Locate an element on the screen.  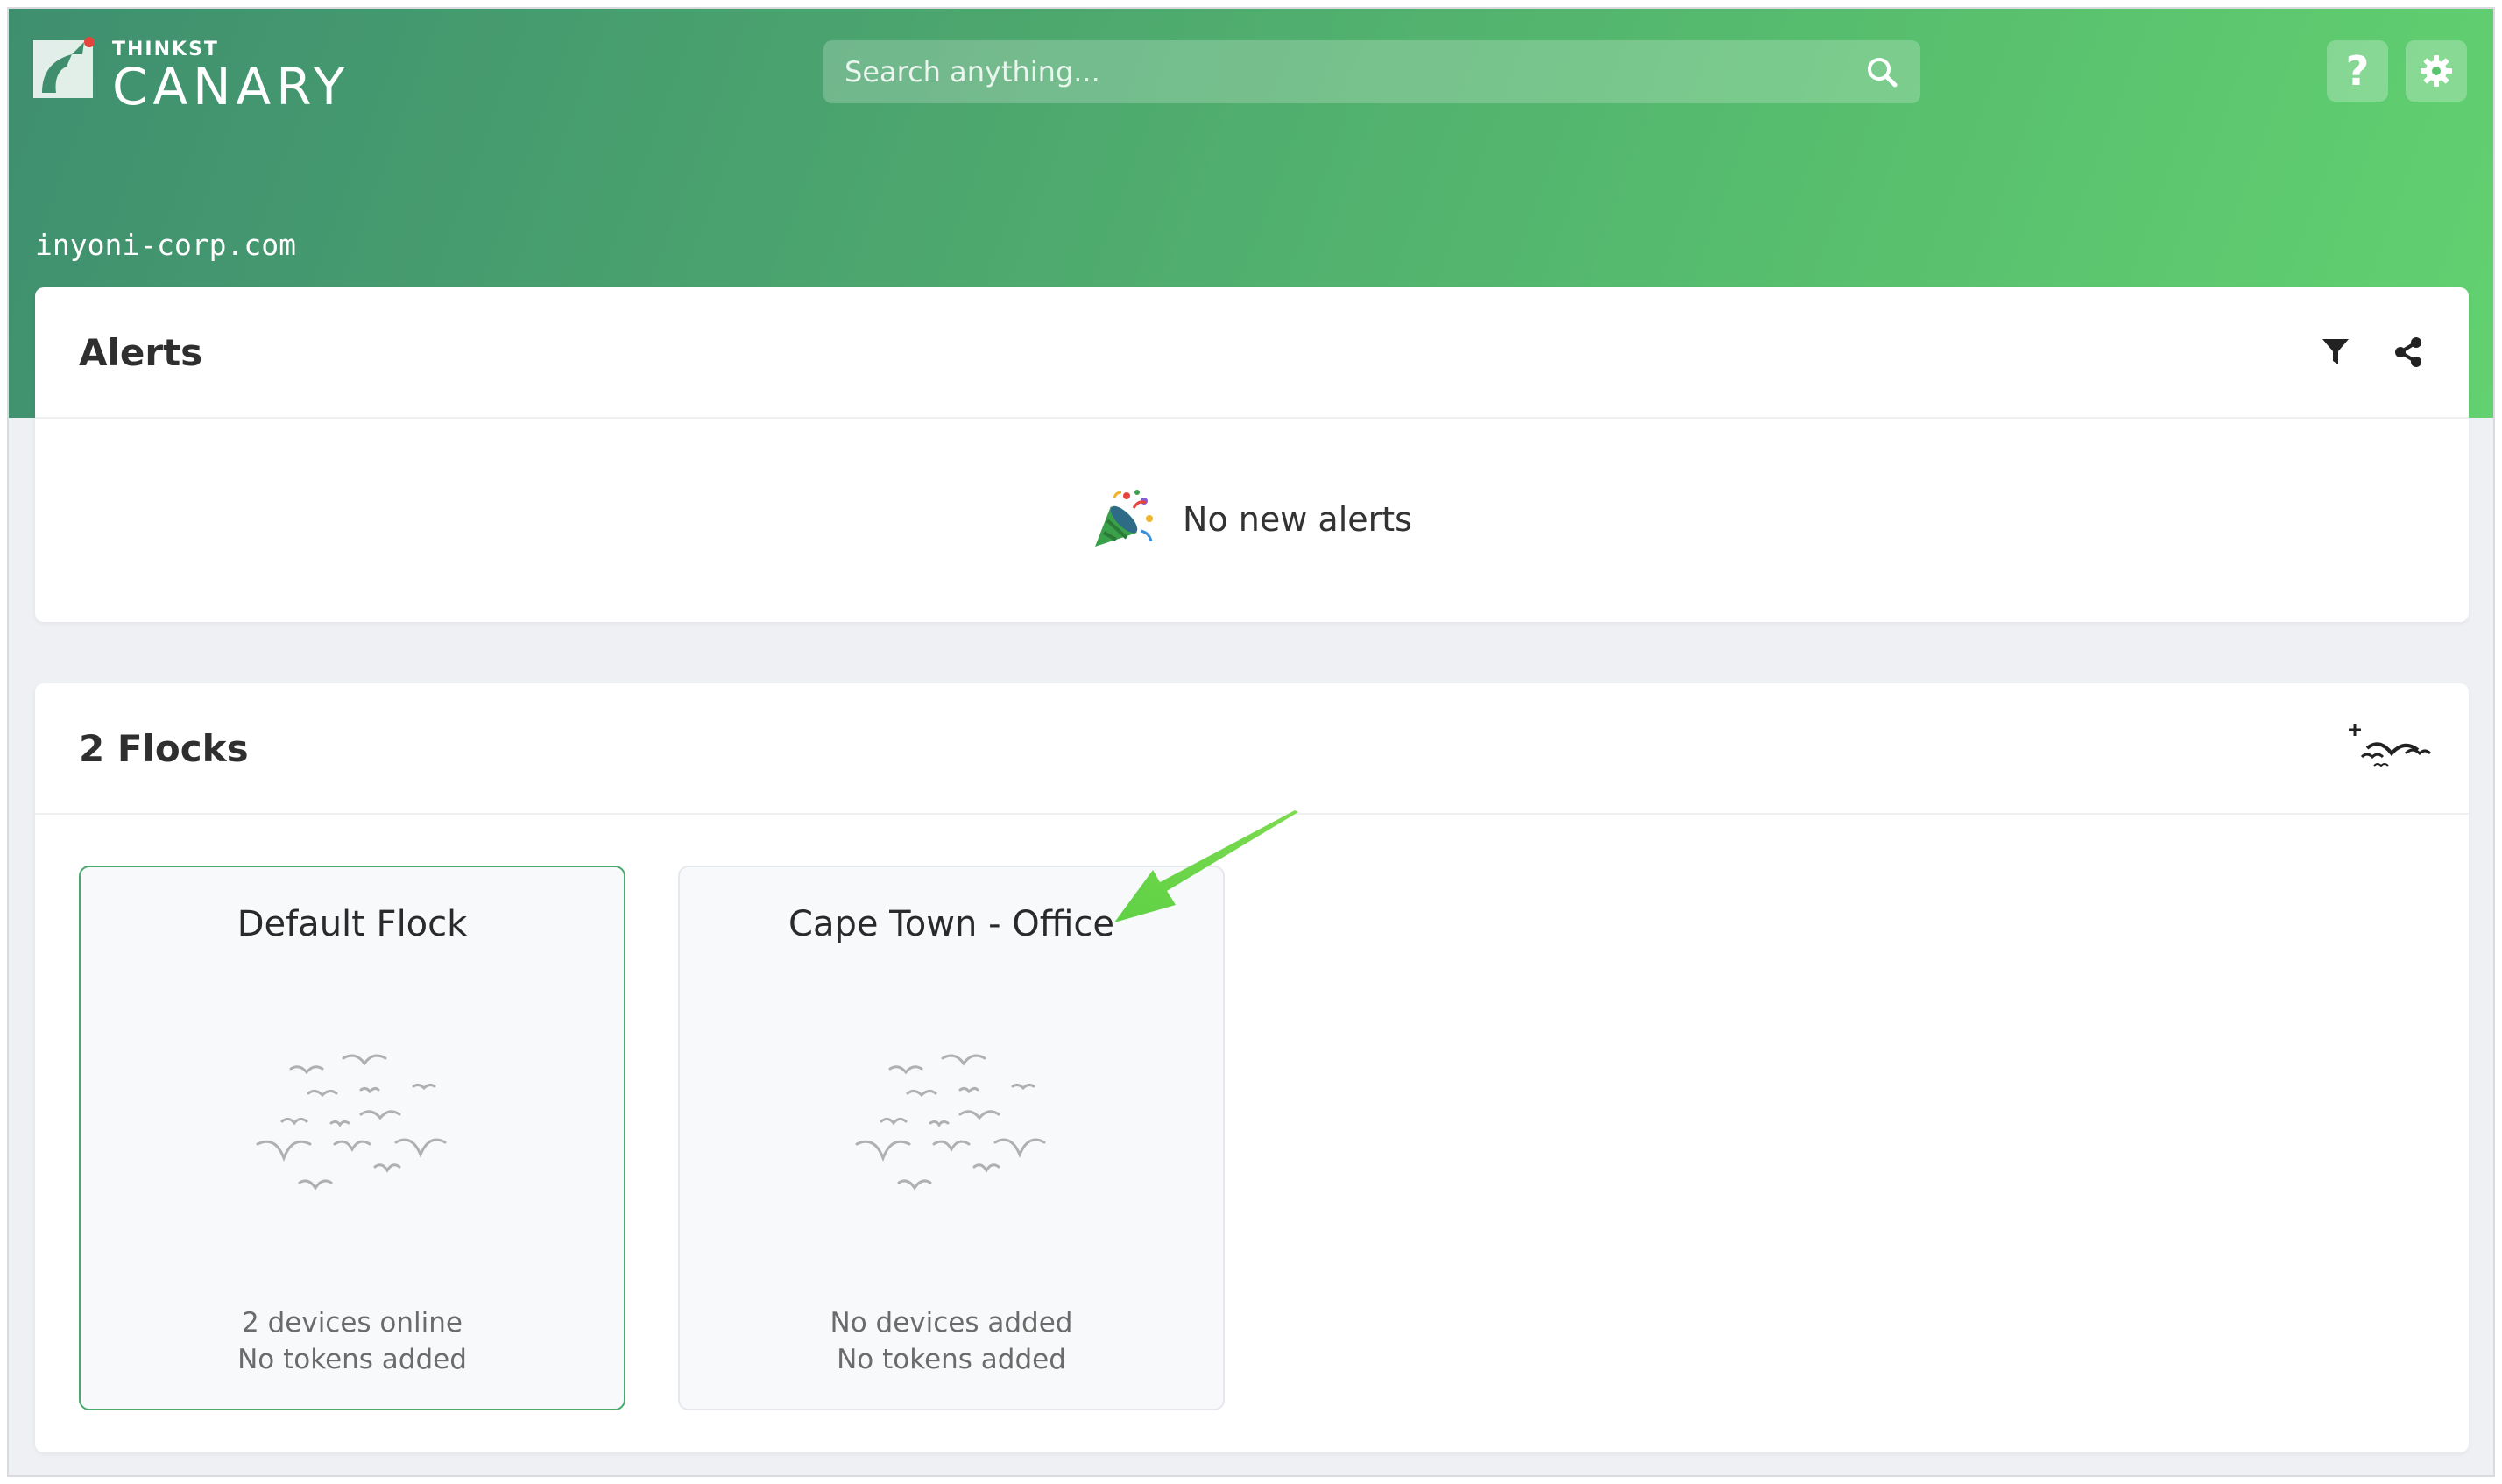
question-icon: ? is located at coordinates (2357, 71).